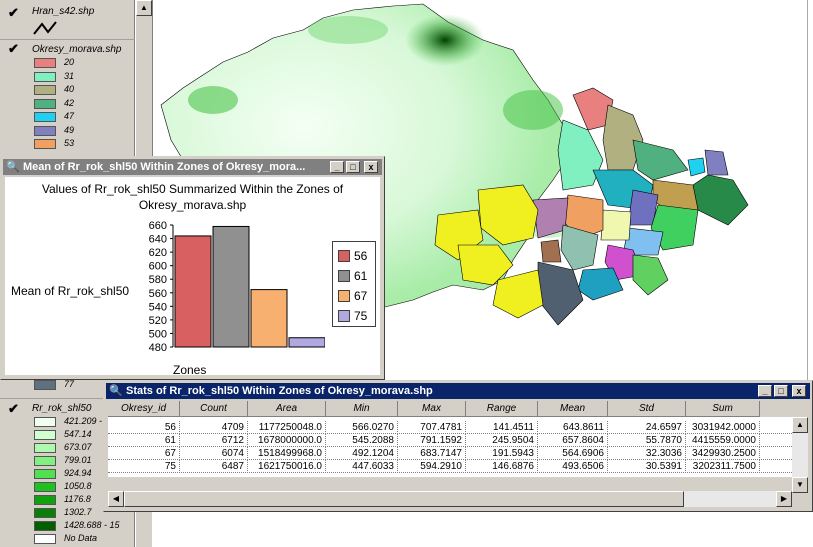  Describe the element at coordinates (362, 453) in the screenshot. I see `table-cell: 492.1204` at that location.